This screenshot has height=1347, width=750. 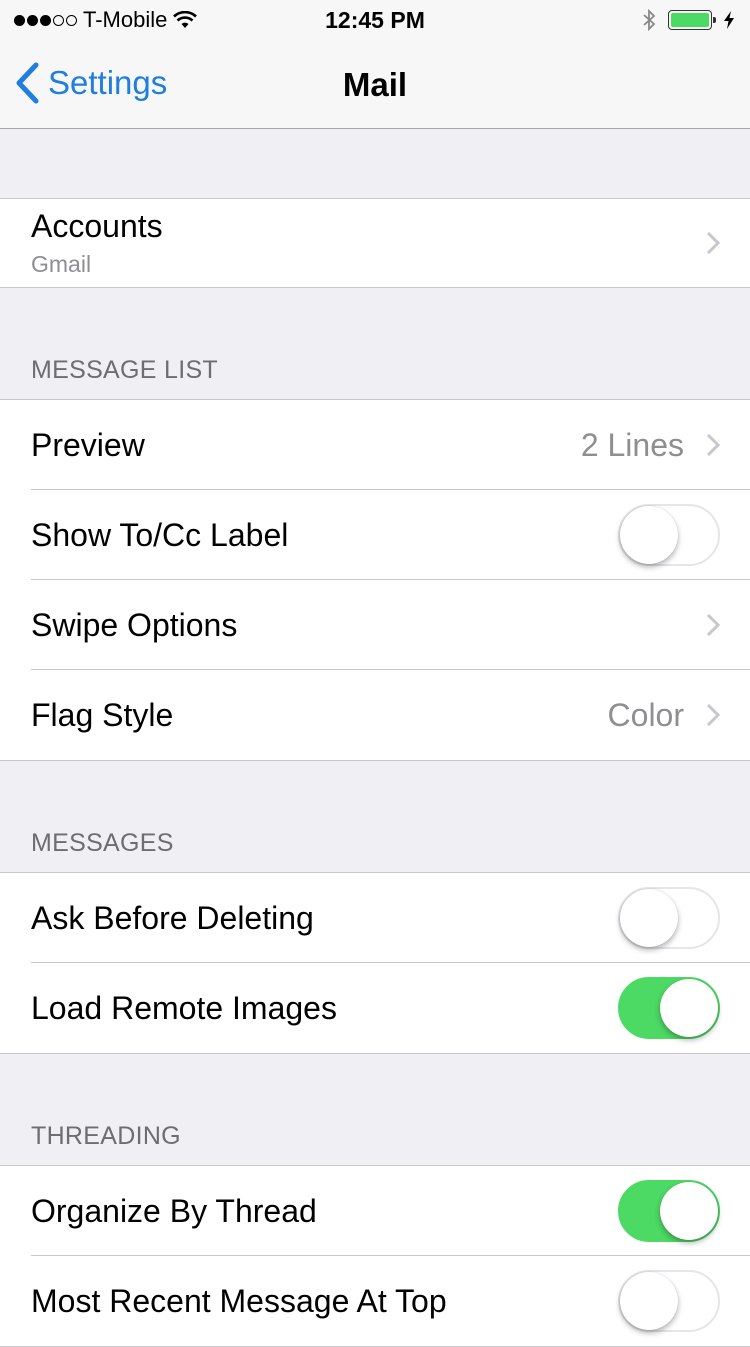 What do you see at coordinates (669, 1008) in the screenshot?
I see `load-remote-images-toggle` at bounding box center [669, 1008].